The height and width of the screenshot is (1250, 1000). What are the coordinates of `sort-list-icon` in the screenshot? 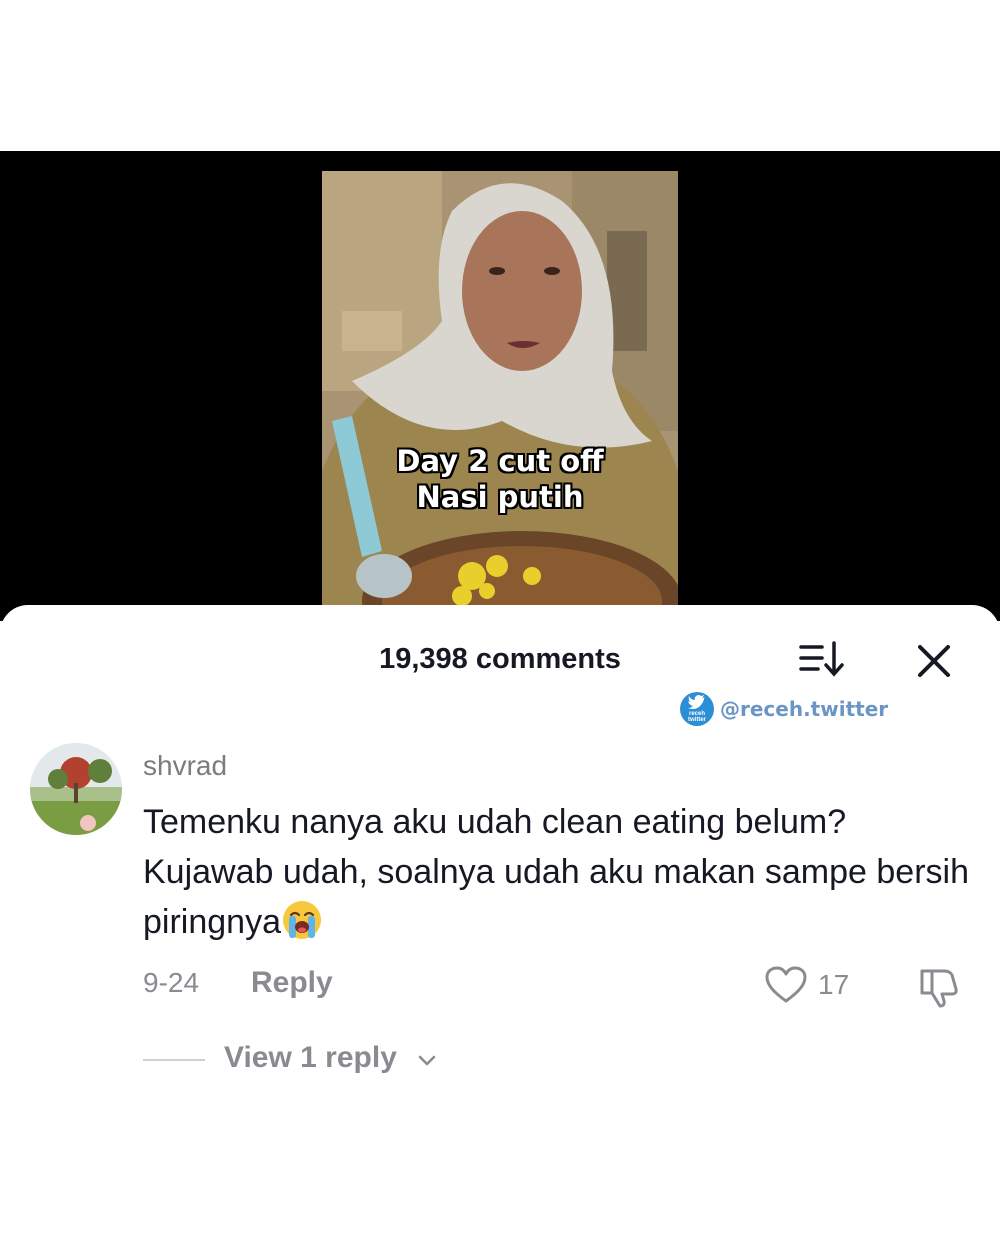 It's located at (822, 659).